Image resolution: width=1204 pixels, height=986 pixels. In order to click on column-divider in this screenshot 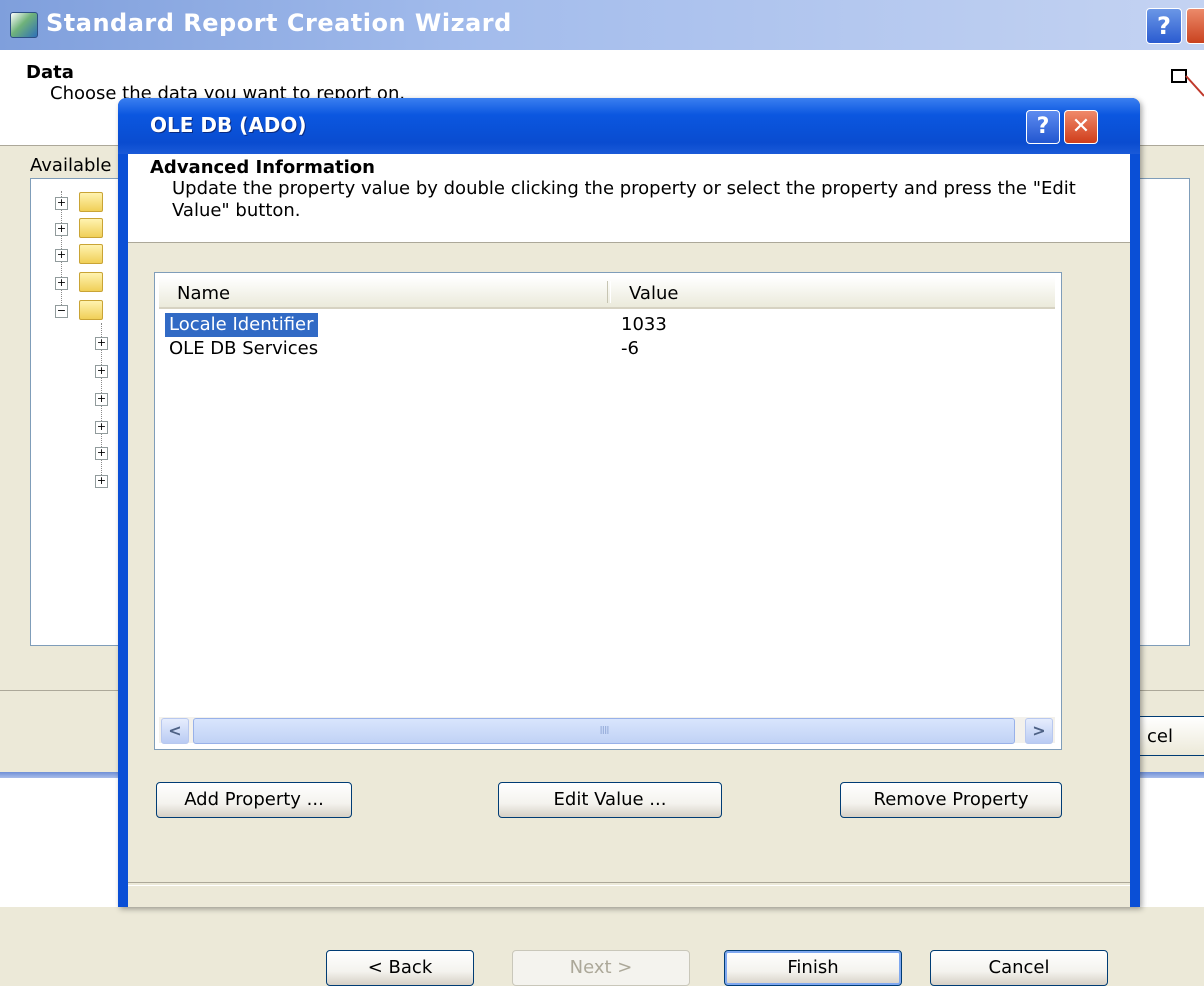, I will do `click(609, 292)`.